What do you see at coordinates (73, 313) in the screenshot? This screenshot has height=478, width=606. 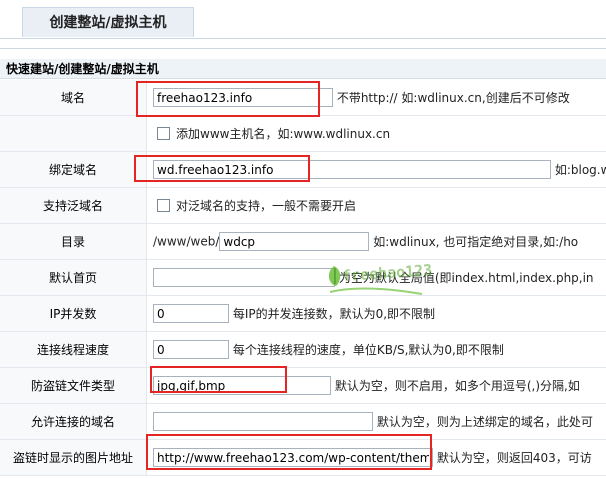 I see `ip-conn-label: IP并发数` at bounding box center [73, 313].